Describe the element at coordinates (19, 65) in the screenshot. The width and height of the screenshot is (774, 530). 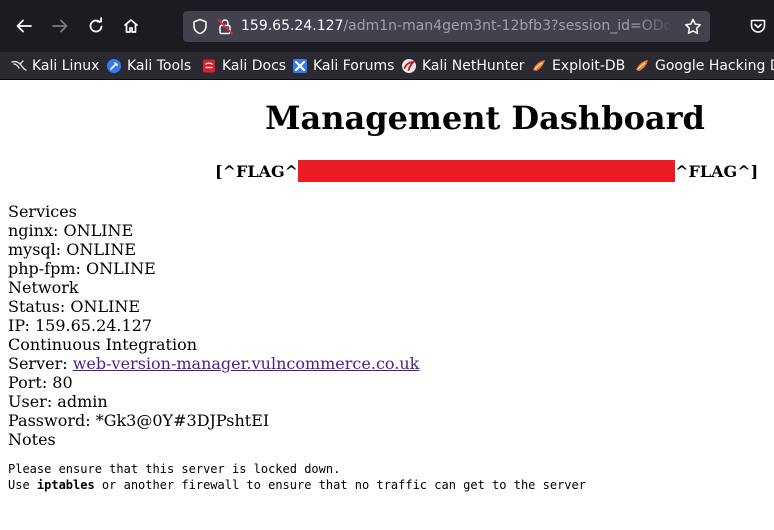
I see `kali-dragon-icon` at that location.